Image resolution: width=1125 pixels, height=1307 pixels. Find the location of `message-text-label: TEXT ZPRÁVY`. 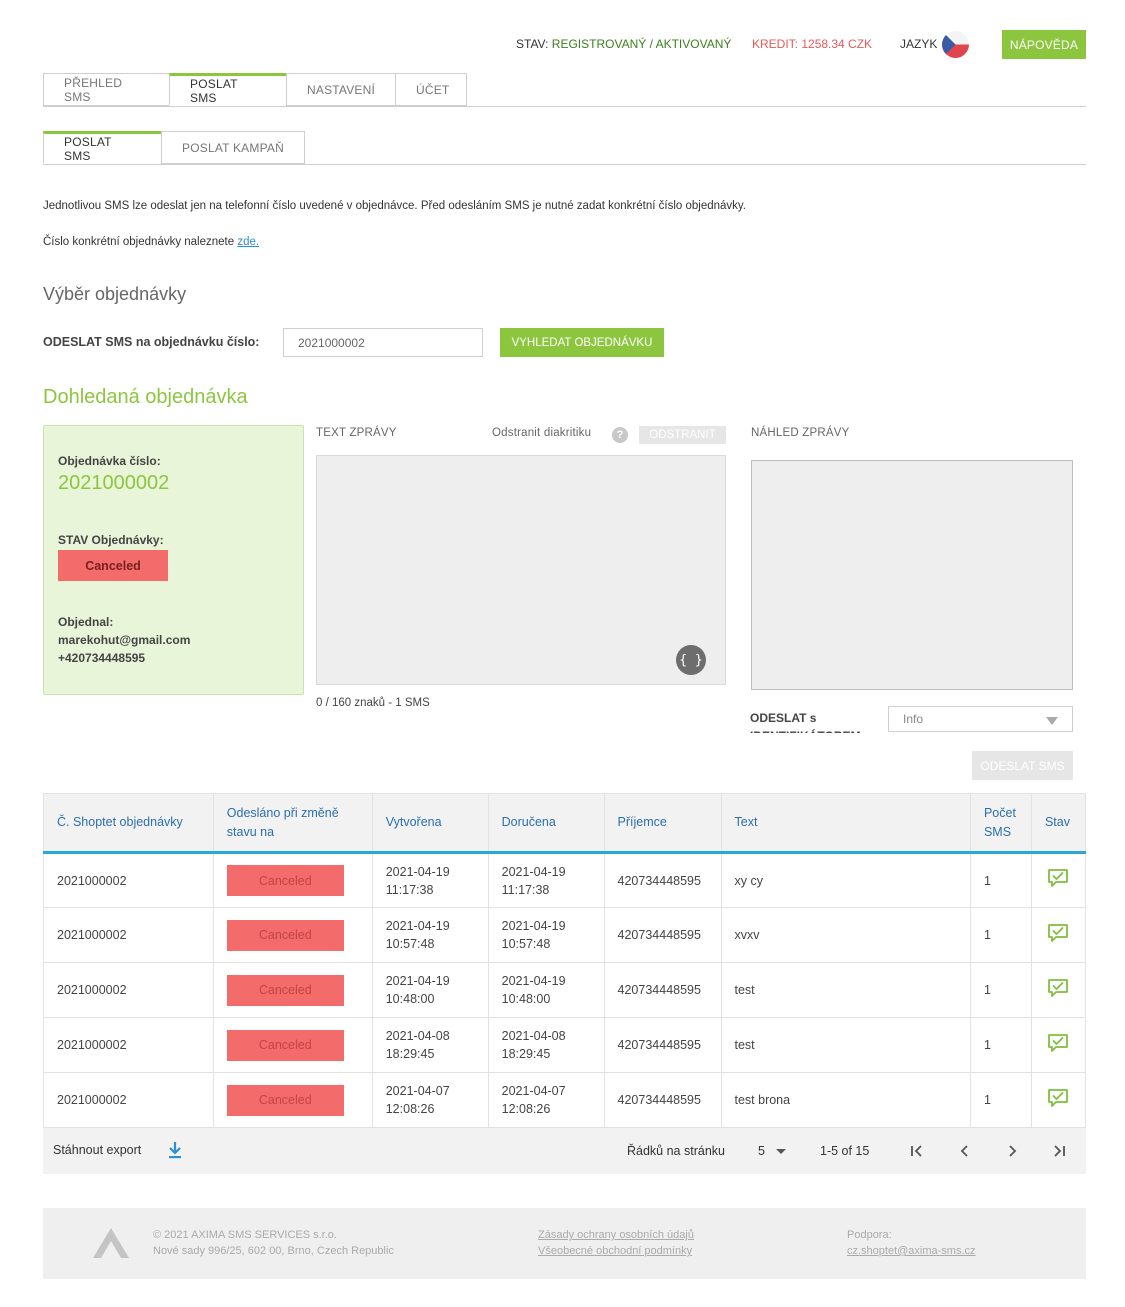

message-text-label: TEXT ZPRÁVY is located at coordinates (356, 433).